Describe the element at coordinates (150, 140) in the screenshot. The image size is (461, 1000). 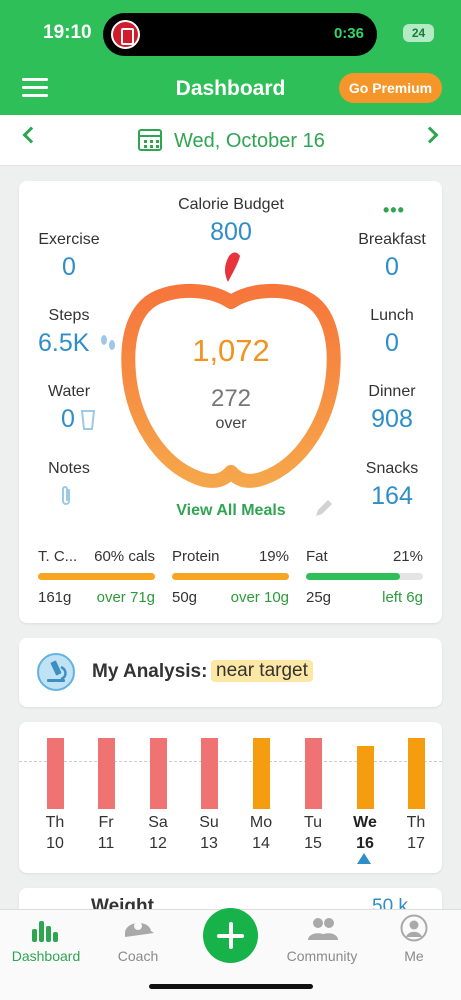
I see `calendar-icon` at that location.